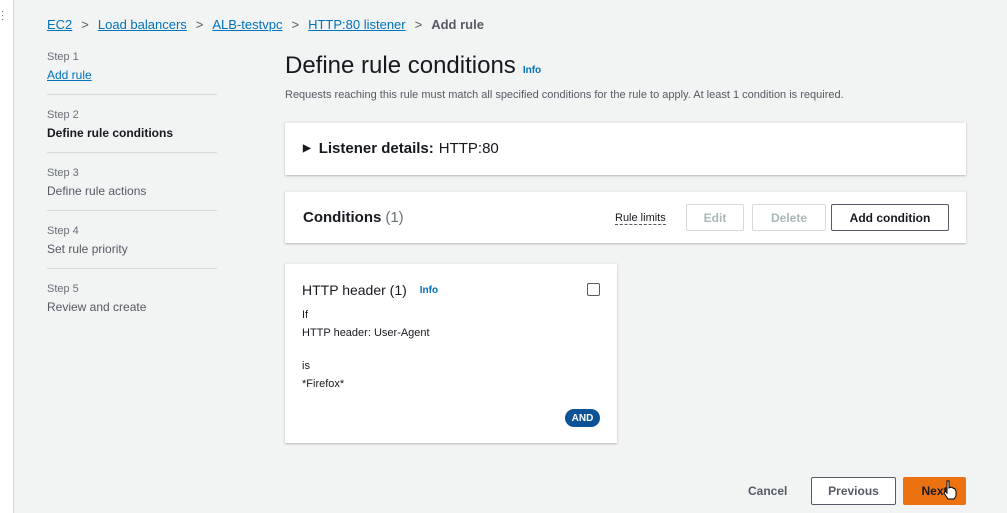  What do you see at coordinates (354, 290) in the screenshot?
I see `condition-card-title: HTTP header (1)` at bounding box center [354, 290].